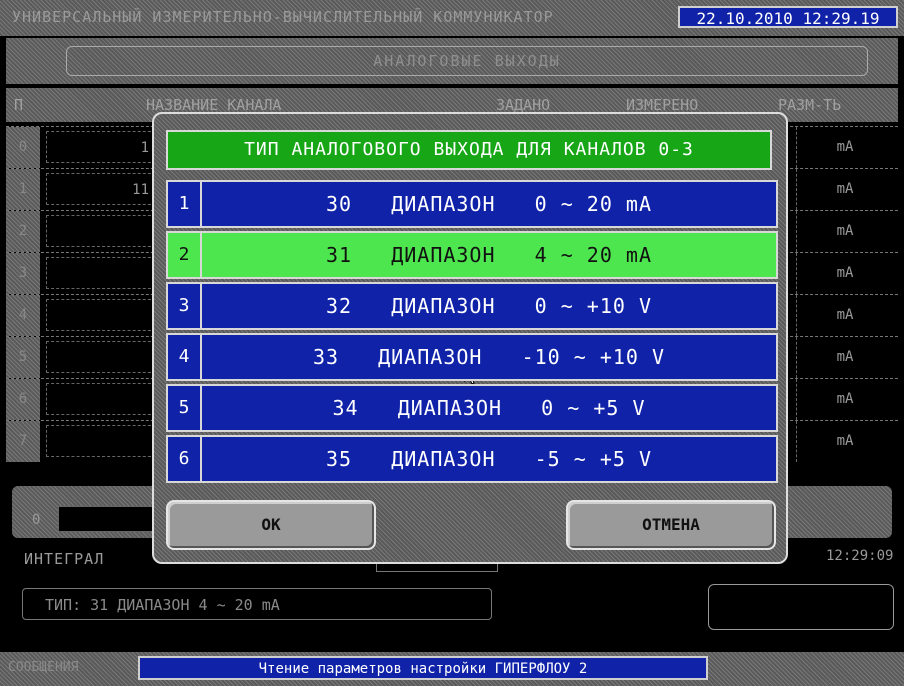  What do you see at coordinates (23, 315) in the screenshot?
I see `row-index: 4` at bounding box center [23, 315].